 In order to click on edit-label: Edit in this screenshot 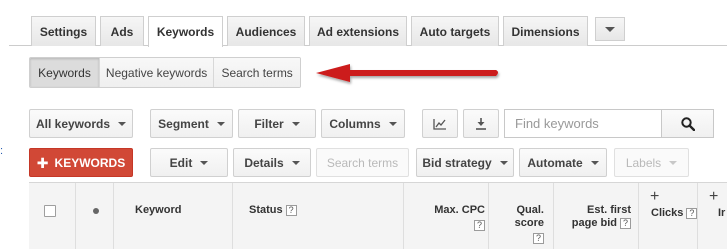, I will do `click(181, 162)`.